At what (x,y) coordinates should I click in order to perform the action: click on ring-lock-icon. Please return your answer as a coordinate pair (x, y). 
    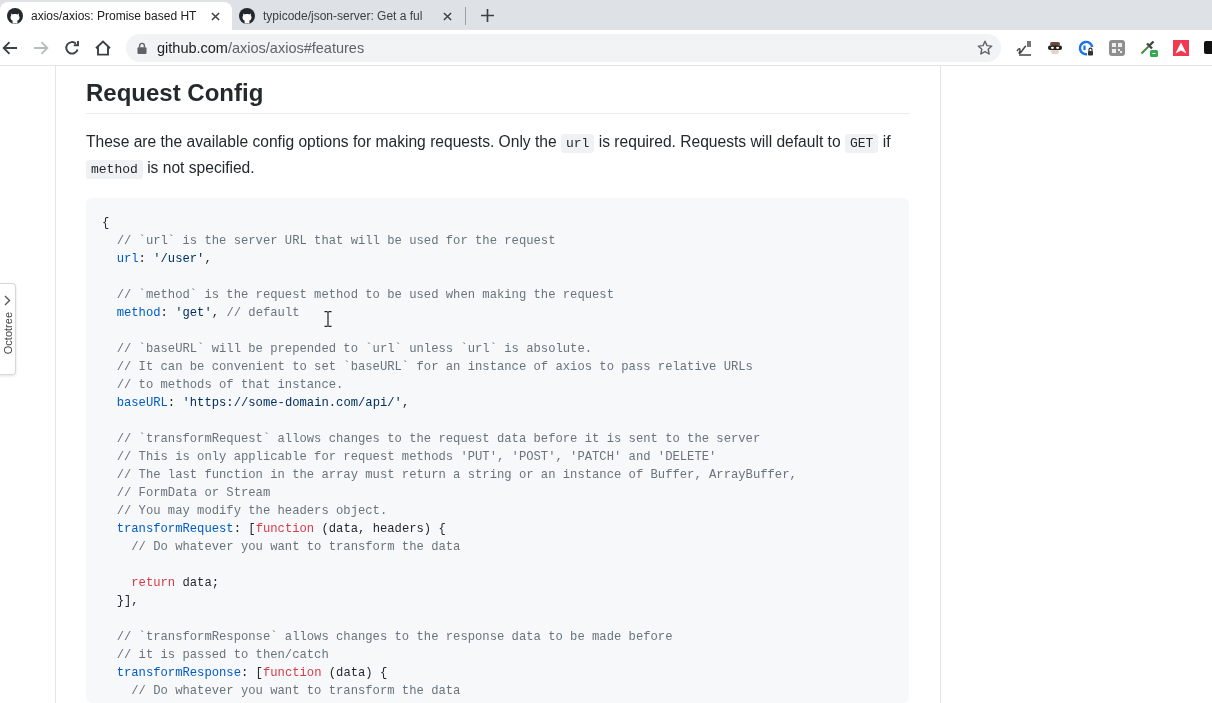
    Looking at the image, I should click on (1086, 47).